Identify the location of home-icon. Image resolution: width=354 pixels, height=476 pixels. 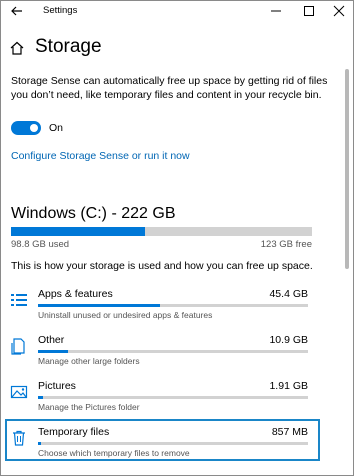
(17, 48).